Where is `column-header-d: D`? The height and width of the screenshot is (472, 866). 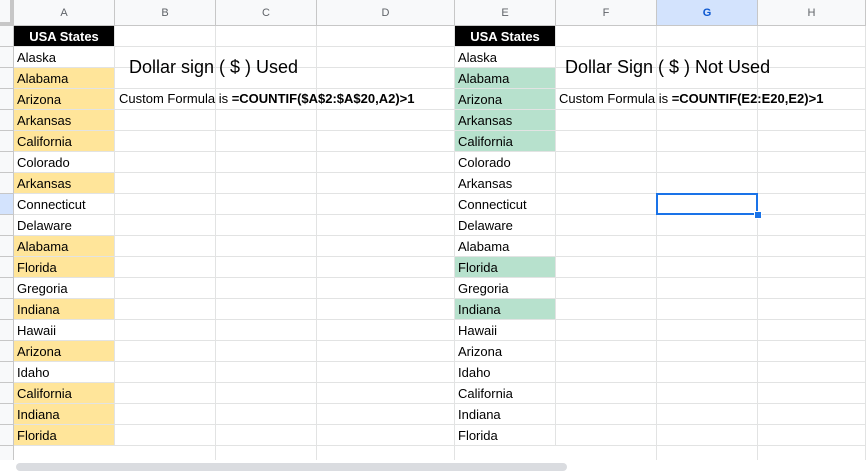 column-header-d: D is located at coordinates (386, 13).